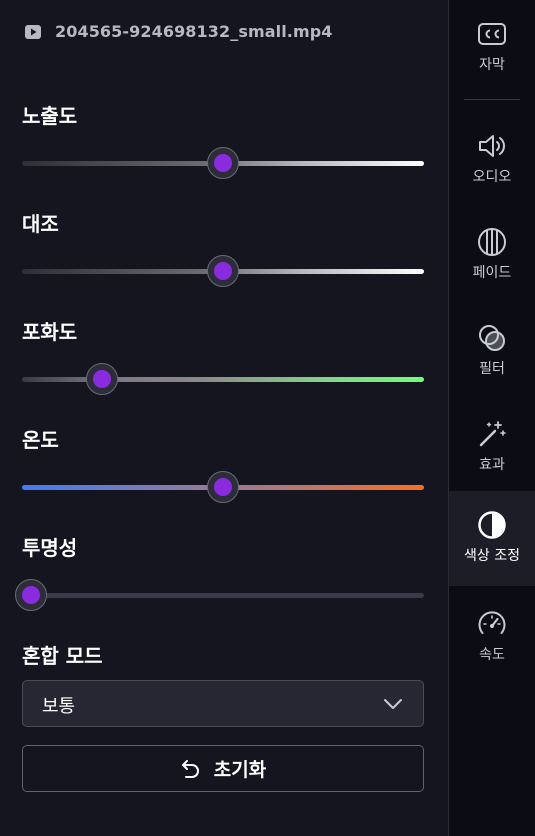 This screenshot has height=836, width=535. Describe the element at coordinates (492, 465) in the screenshot. I see `sidebar-item-label: 효과` at that location.